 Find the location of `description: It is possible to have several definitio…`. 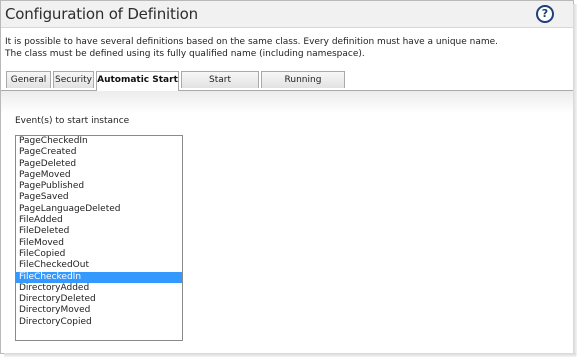

description: It is possible to have several definitio… is located at coordinates (285, 48).